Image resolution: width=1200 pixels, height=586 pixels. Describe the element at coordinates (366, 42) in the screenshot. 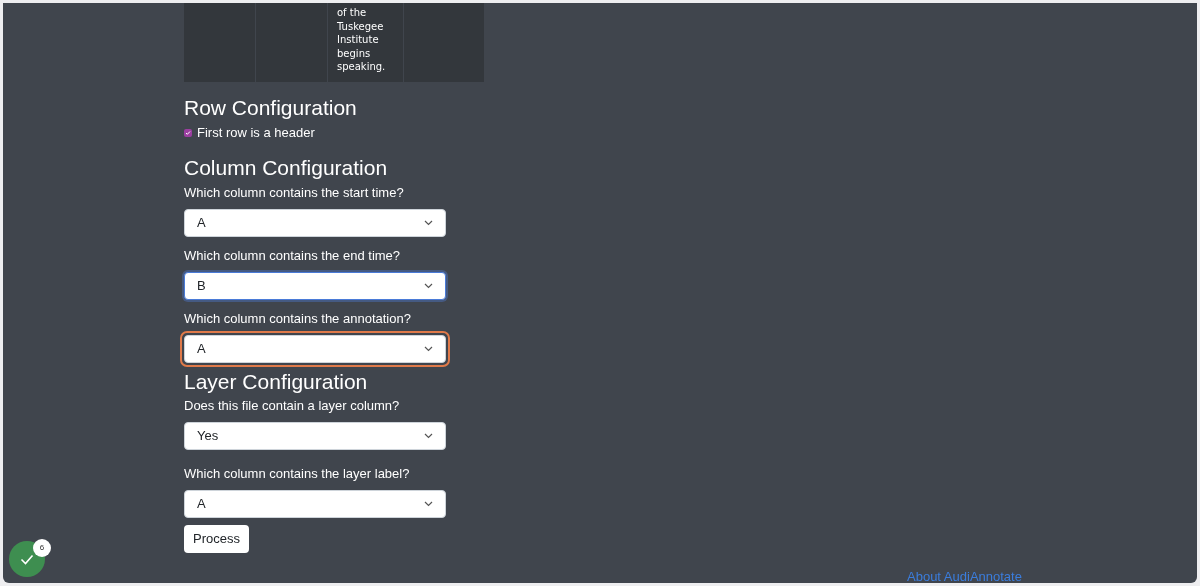

I see `table-cell: of the Tuskegee Institute begins speaking.` at that location.